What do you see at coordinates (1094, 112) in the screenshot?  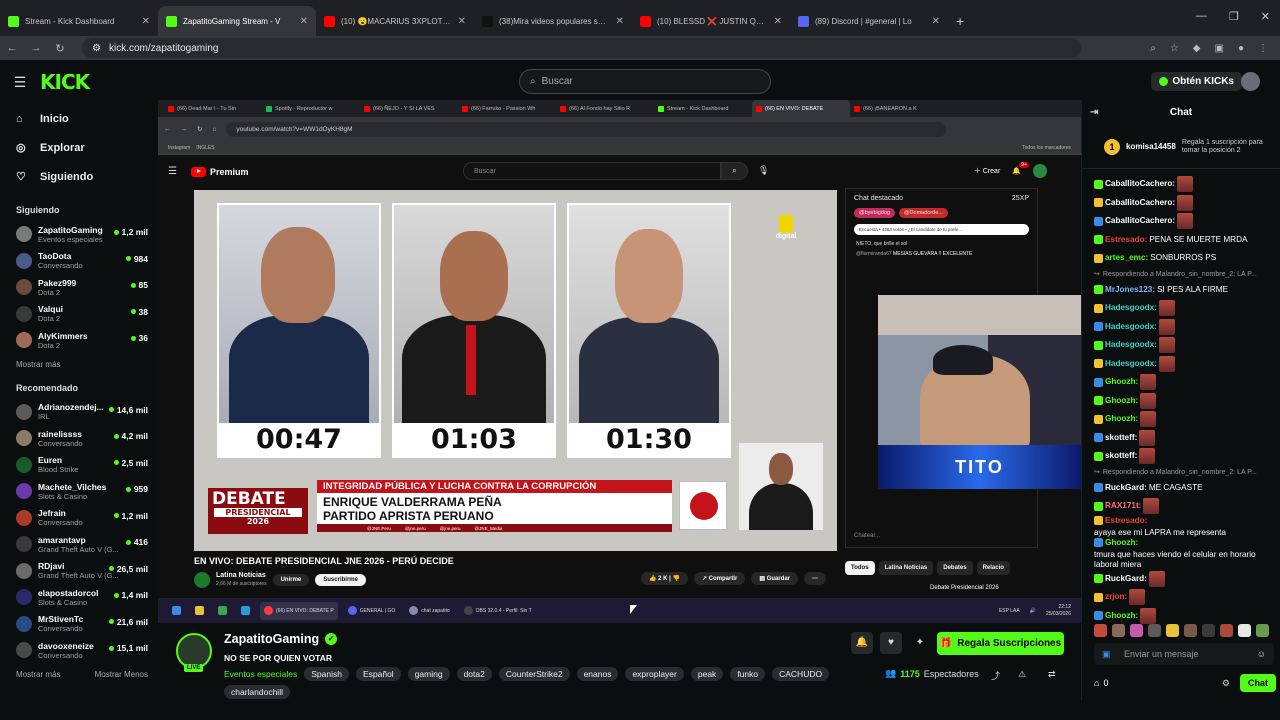 I see `collapse-chat-icon: ⇥` at bounding box center [1094, 112].